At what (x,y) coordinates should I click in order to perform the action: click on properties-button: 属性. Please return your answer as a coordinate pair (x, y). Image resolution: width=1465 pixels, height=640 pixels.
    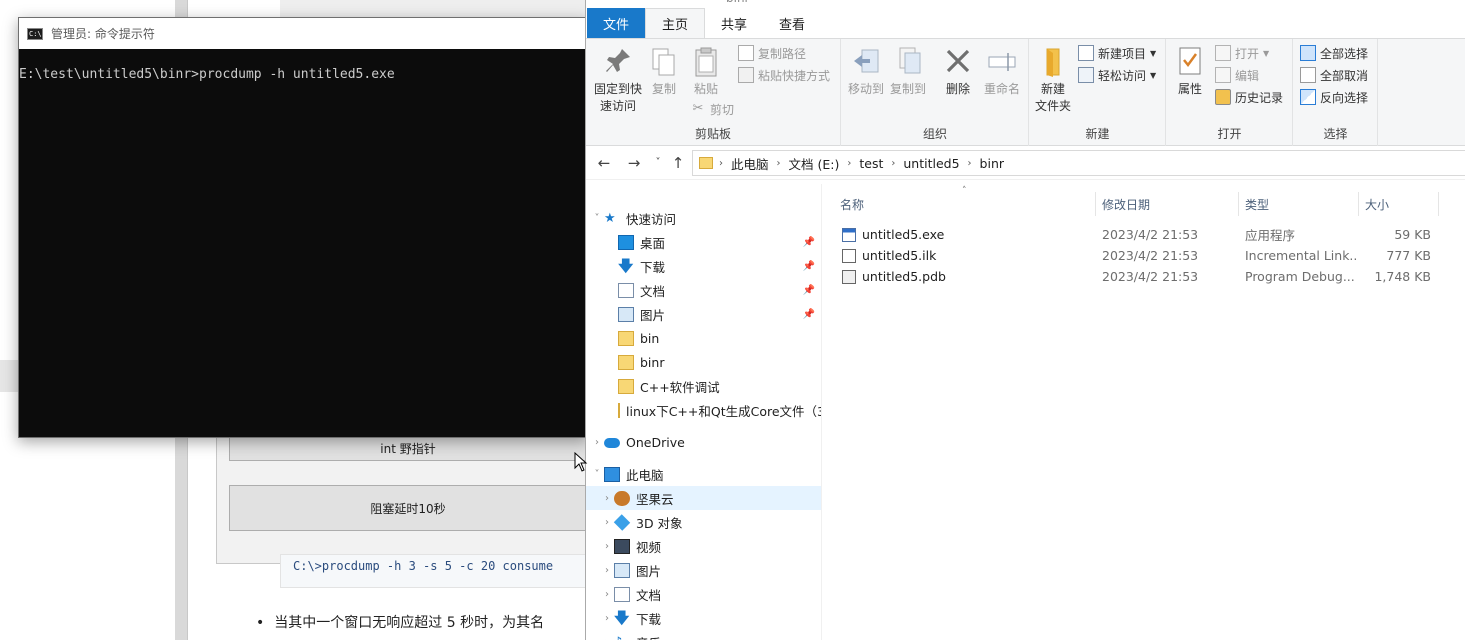
    Looking at the image, I should click on (1190, 71).